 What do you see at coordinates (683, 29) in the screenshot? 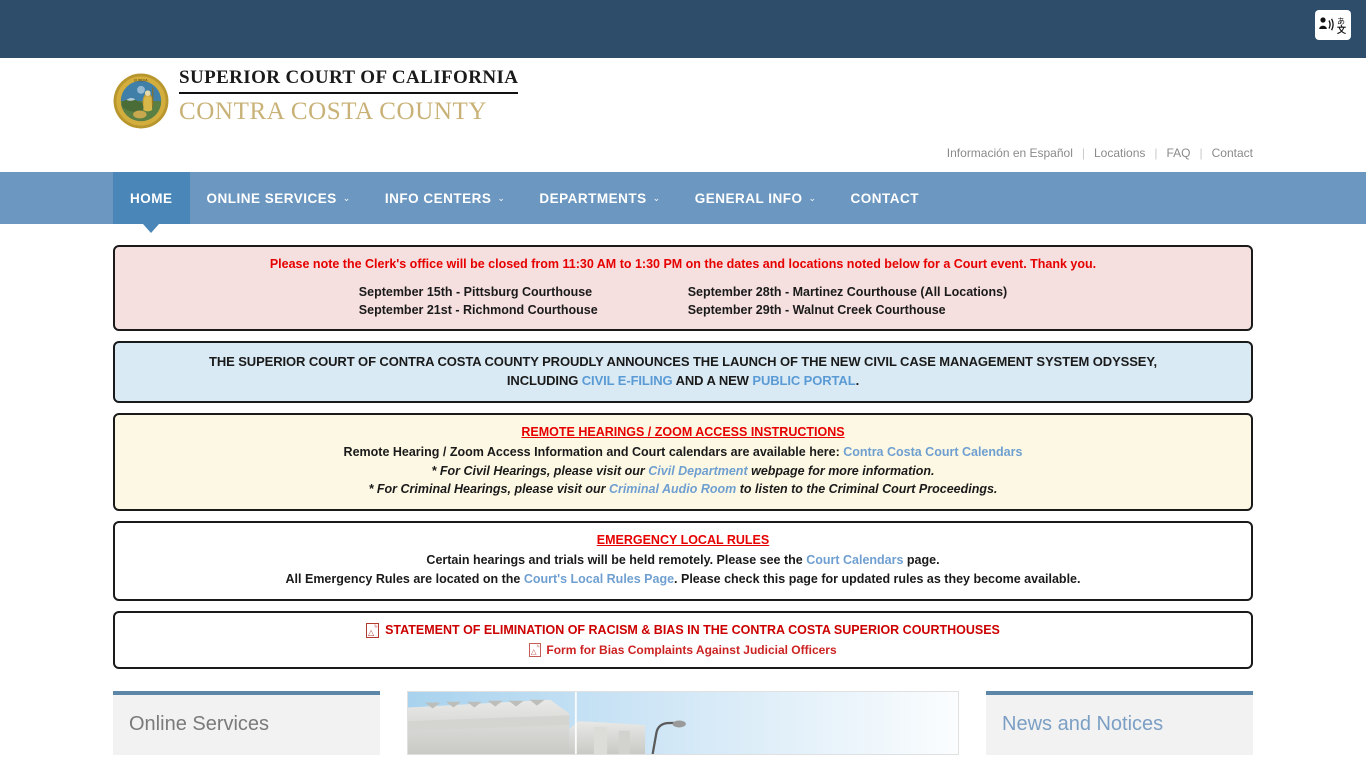
I see `top-utility-bar: あ 文` at bounding box center [683, 29].